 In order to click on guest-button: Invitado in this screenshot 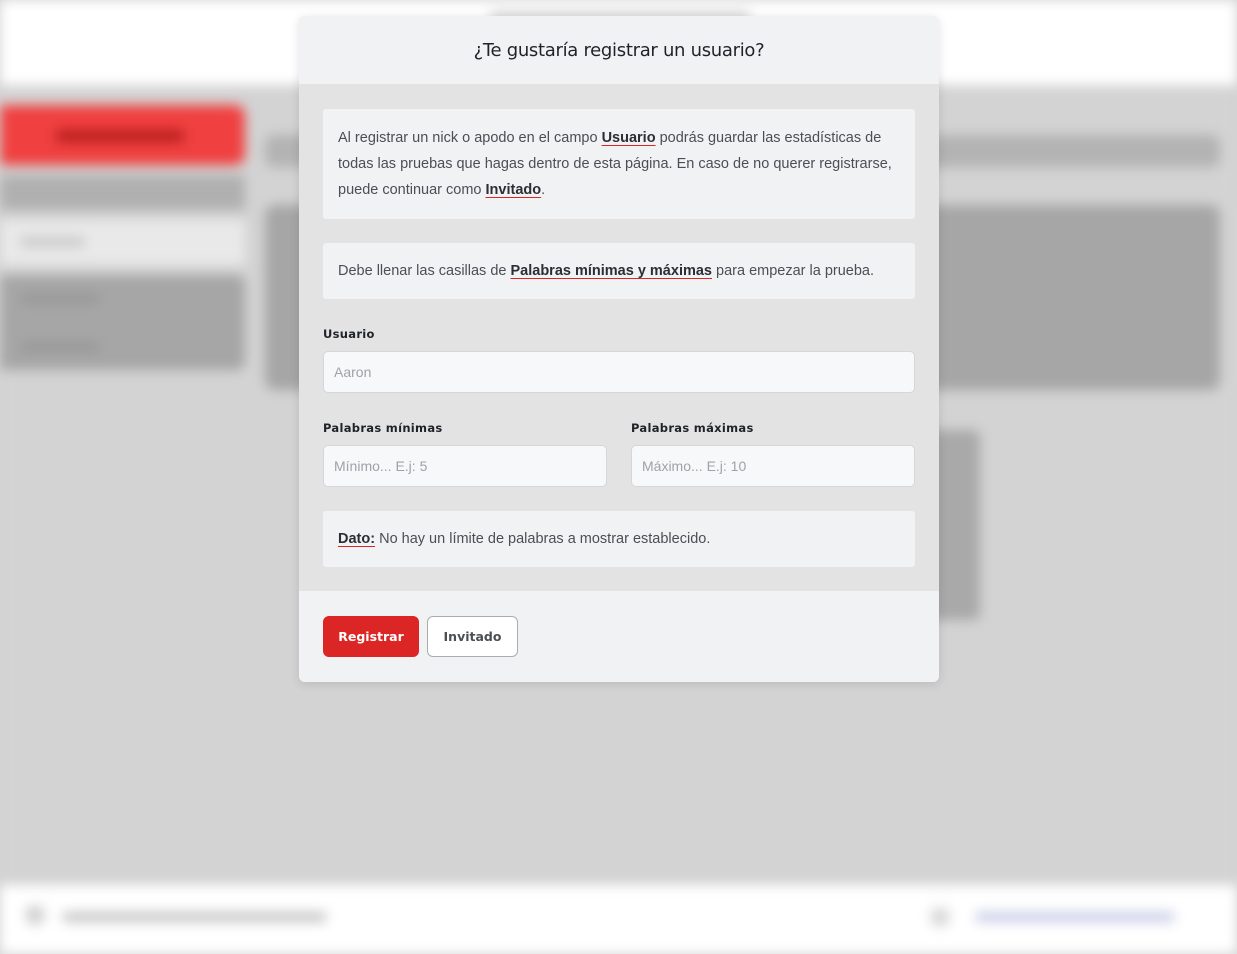, I will do `click(472, 636)`.